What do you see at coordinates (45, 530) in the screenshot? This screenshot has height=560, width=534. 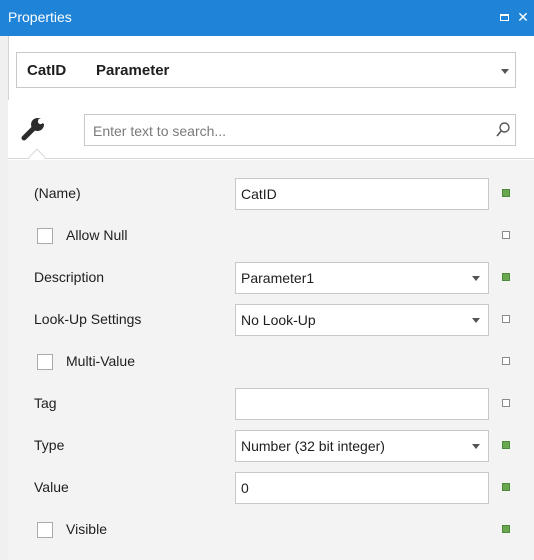 I see `visible-checkbox` at bounding box center [45, 530].